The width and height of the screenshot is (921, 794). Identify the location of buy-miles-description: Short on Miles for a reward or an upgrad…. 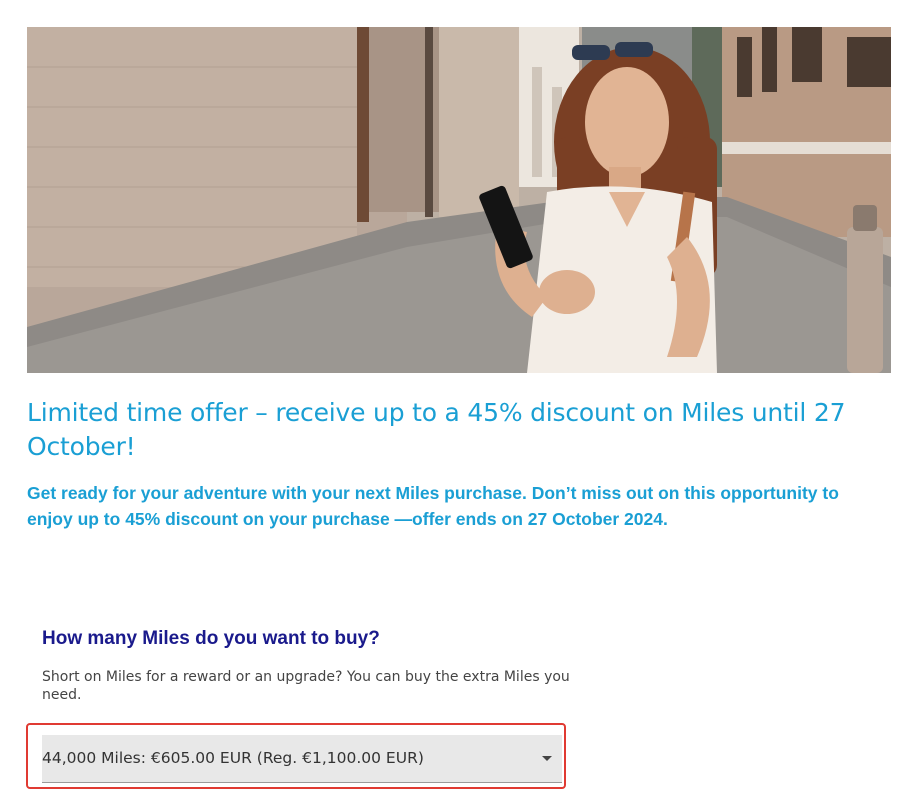
(306, 686).